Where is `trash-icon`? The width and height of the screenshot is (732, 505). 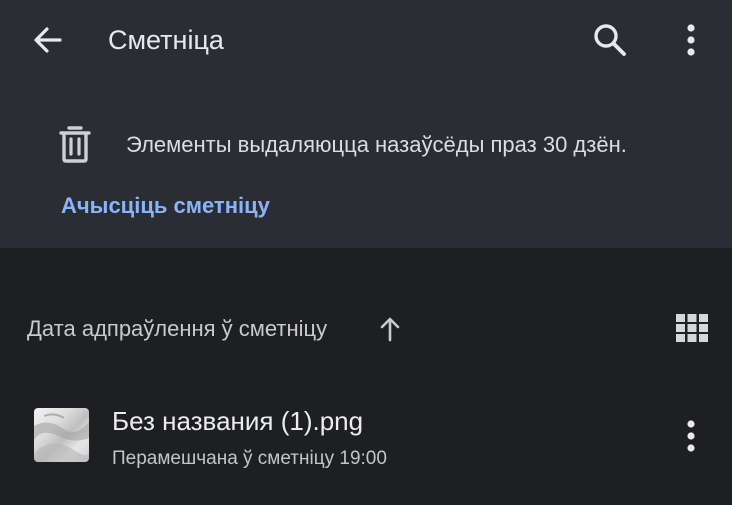 trash-icon is located at coordinates (75, 144).